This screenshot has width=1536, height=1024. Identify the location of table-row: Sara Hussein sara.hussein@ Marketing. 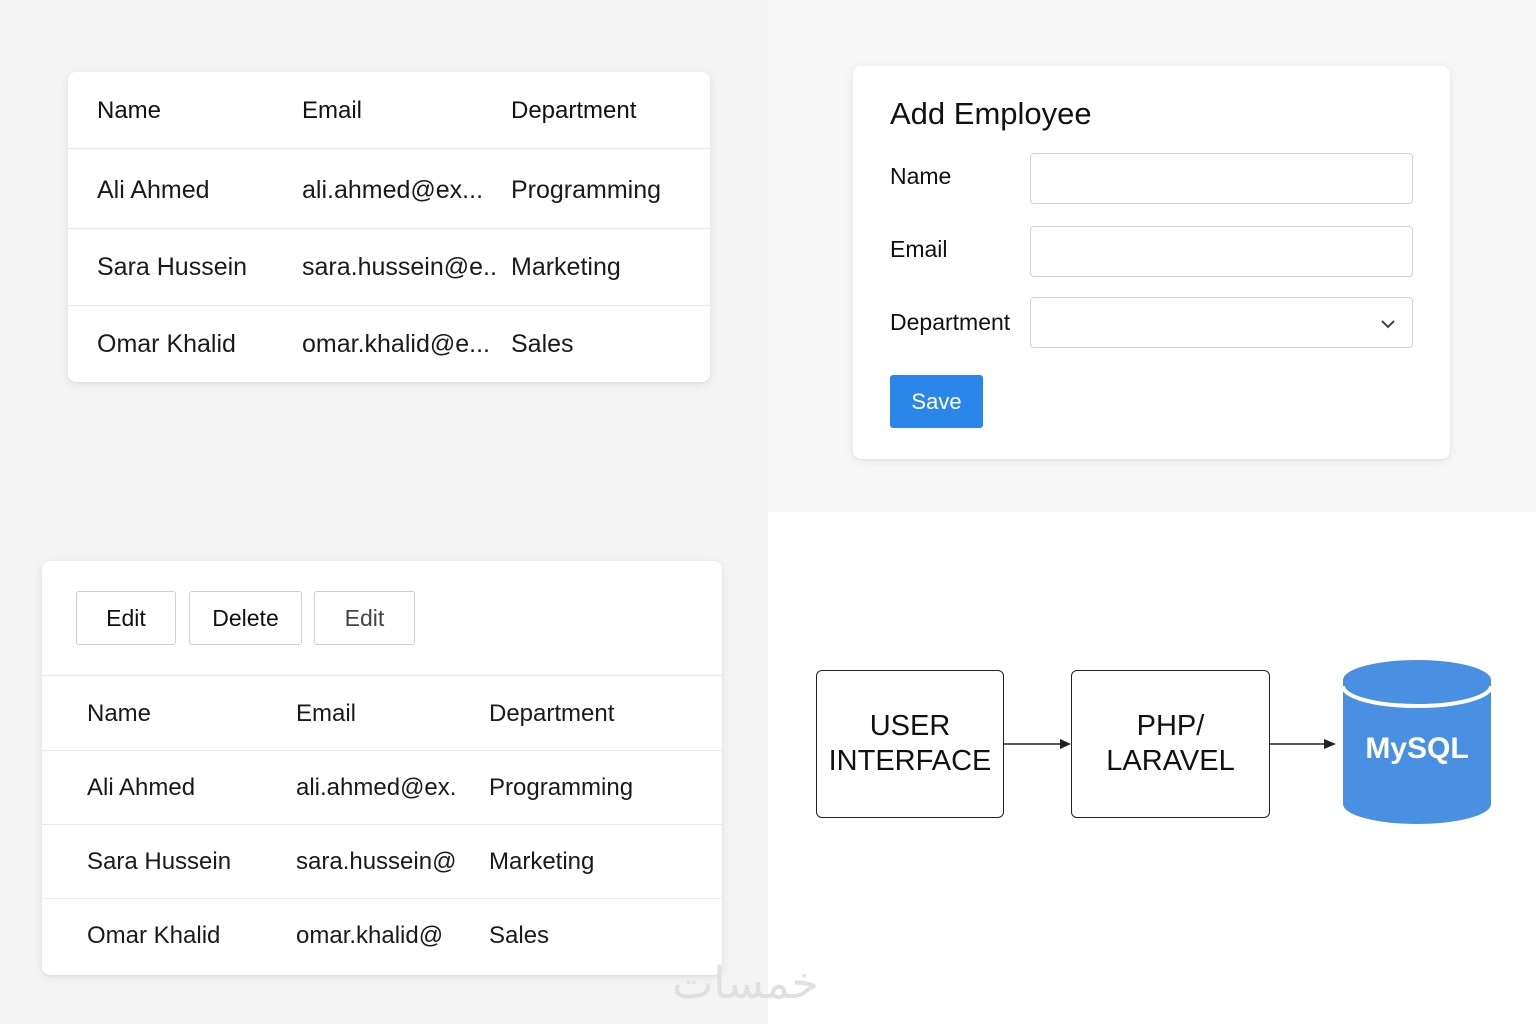
(382, 862).